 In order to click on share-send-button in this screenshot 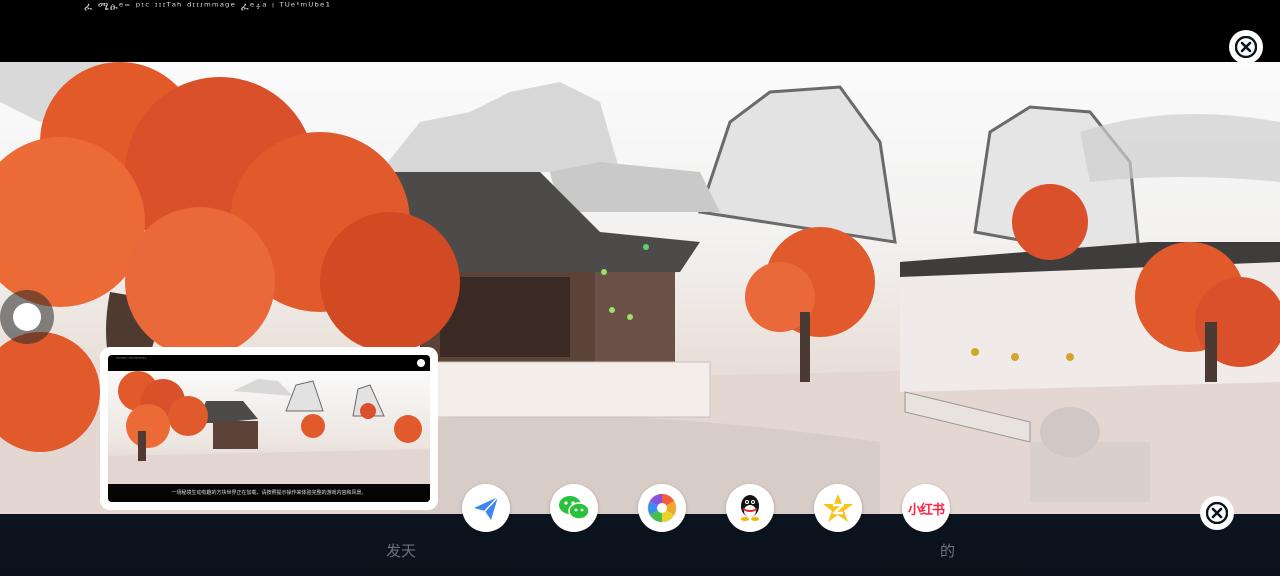, I will do `click(486, 508)`.